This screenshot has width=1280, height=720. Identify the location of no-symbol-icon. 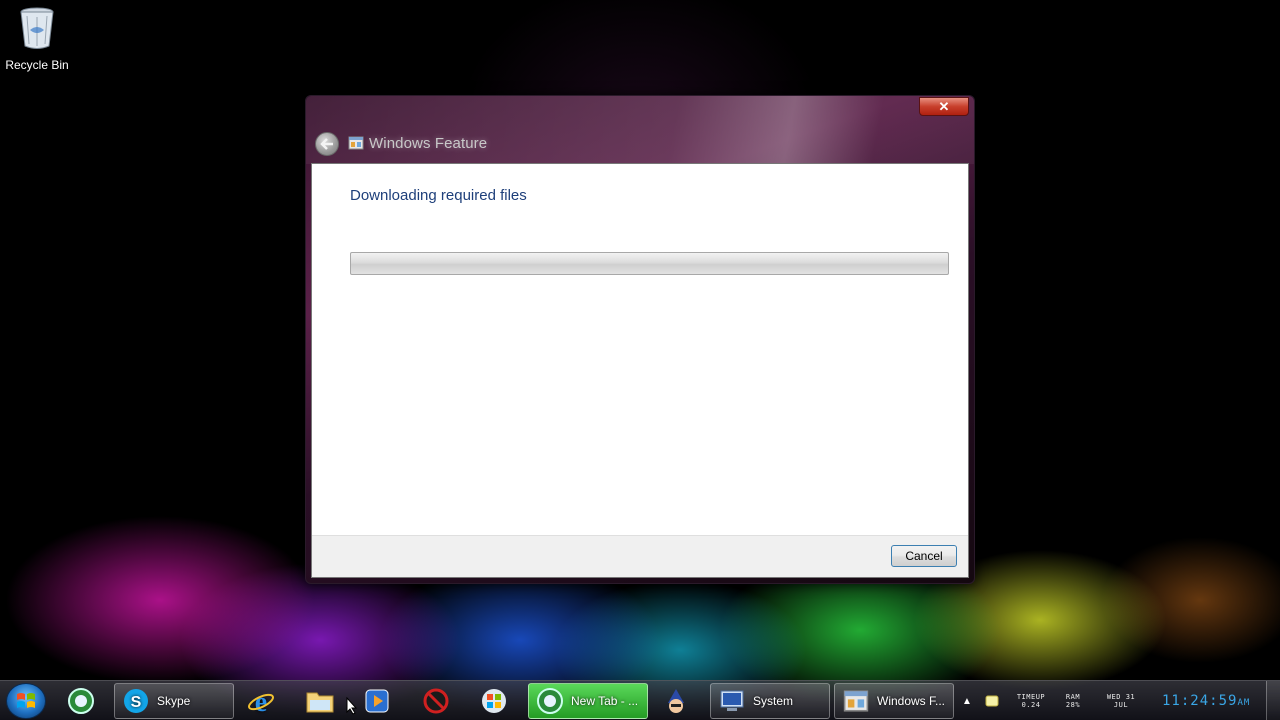
(436, 701).